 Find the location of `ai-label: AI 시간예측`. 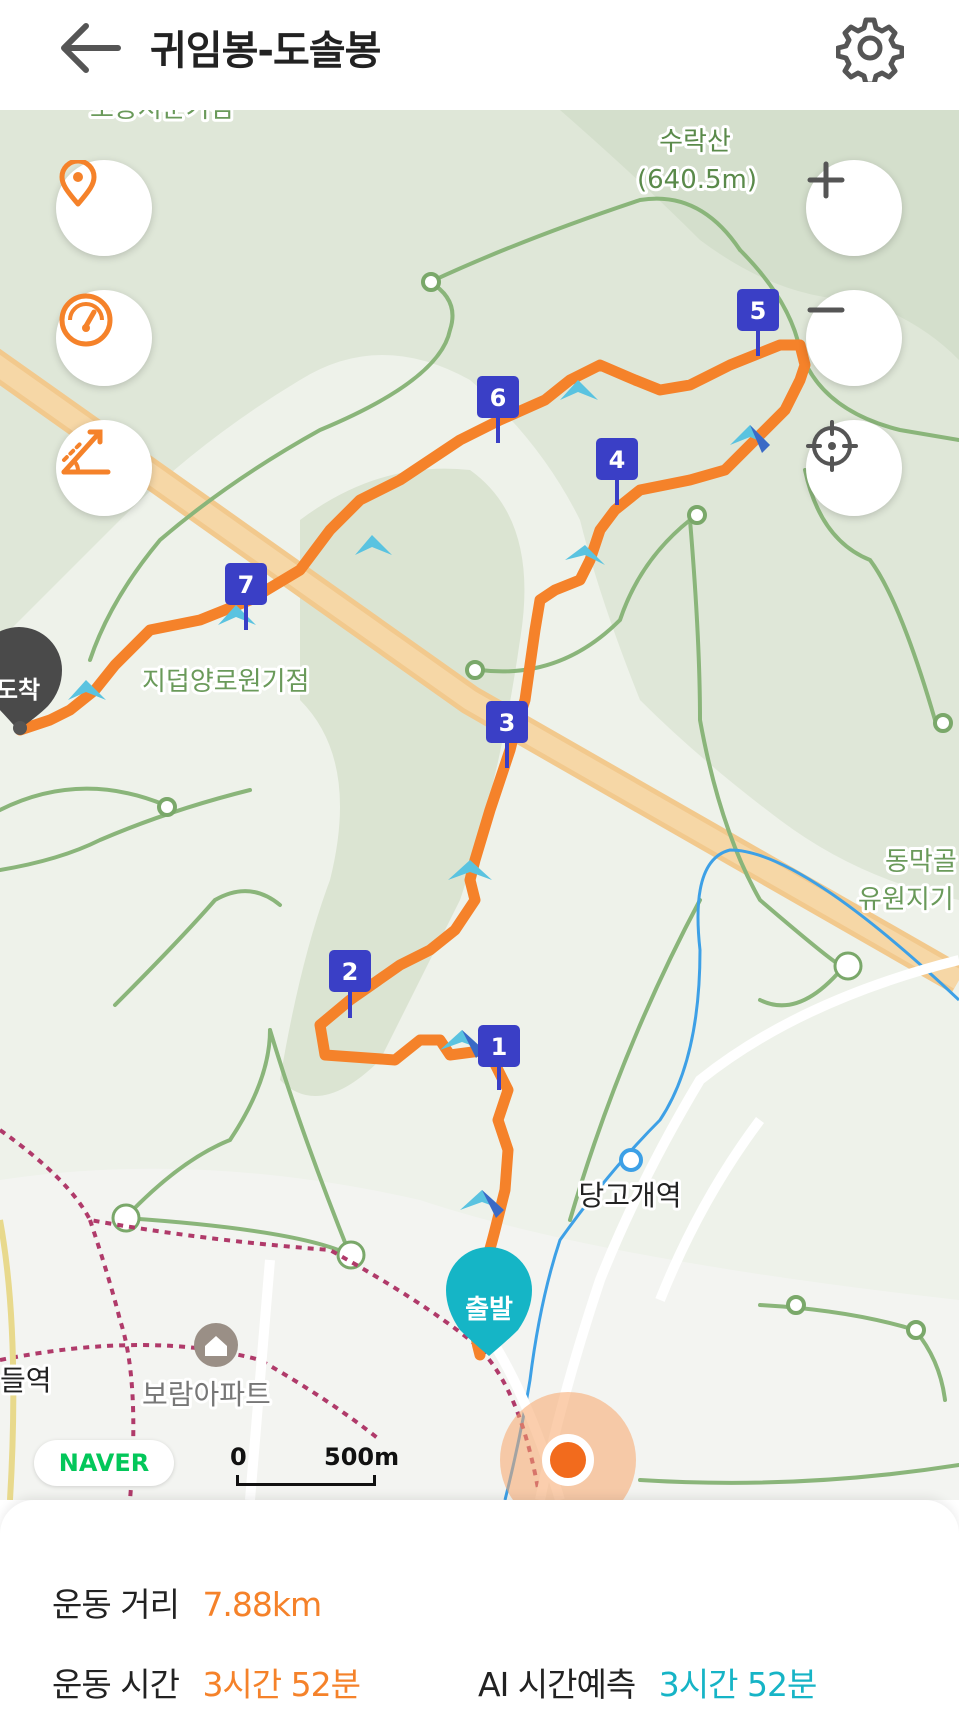

ai-label: AI 시간예측 is located at coordinates (557, 1684).